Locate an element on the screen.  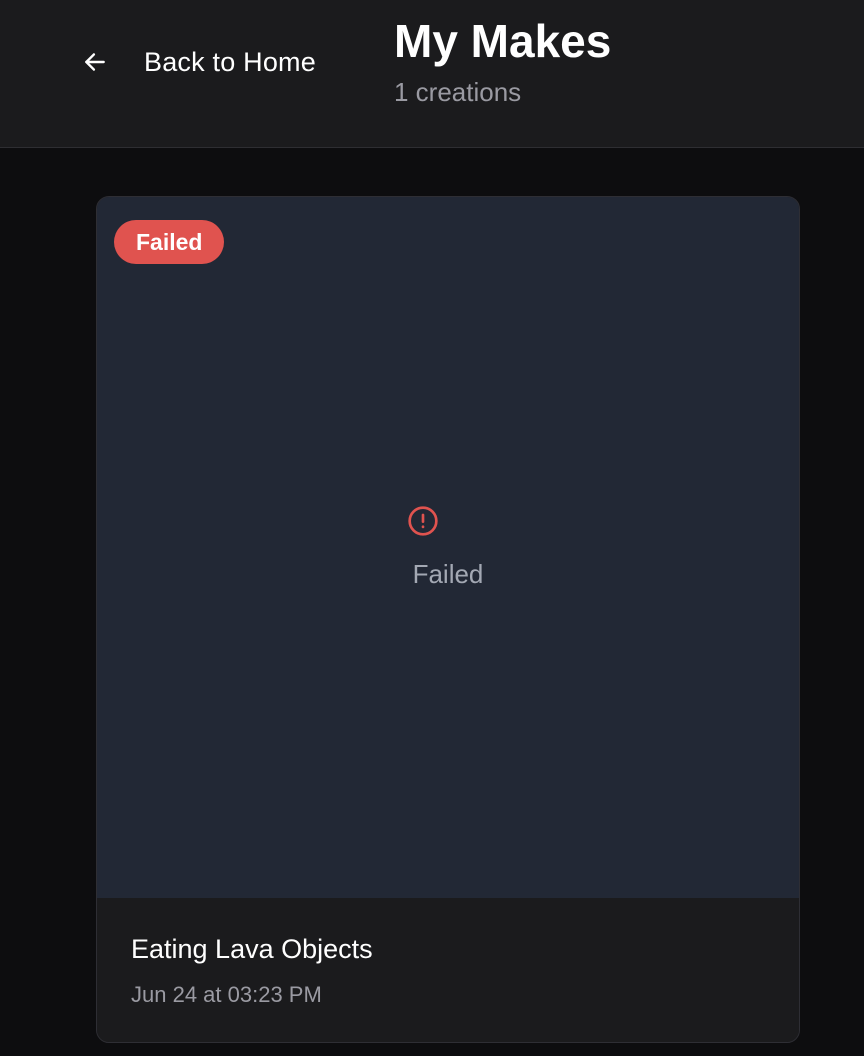
failed-state: Failed is located at coordinates (448, 547).